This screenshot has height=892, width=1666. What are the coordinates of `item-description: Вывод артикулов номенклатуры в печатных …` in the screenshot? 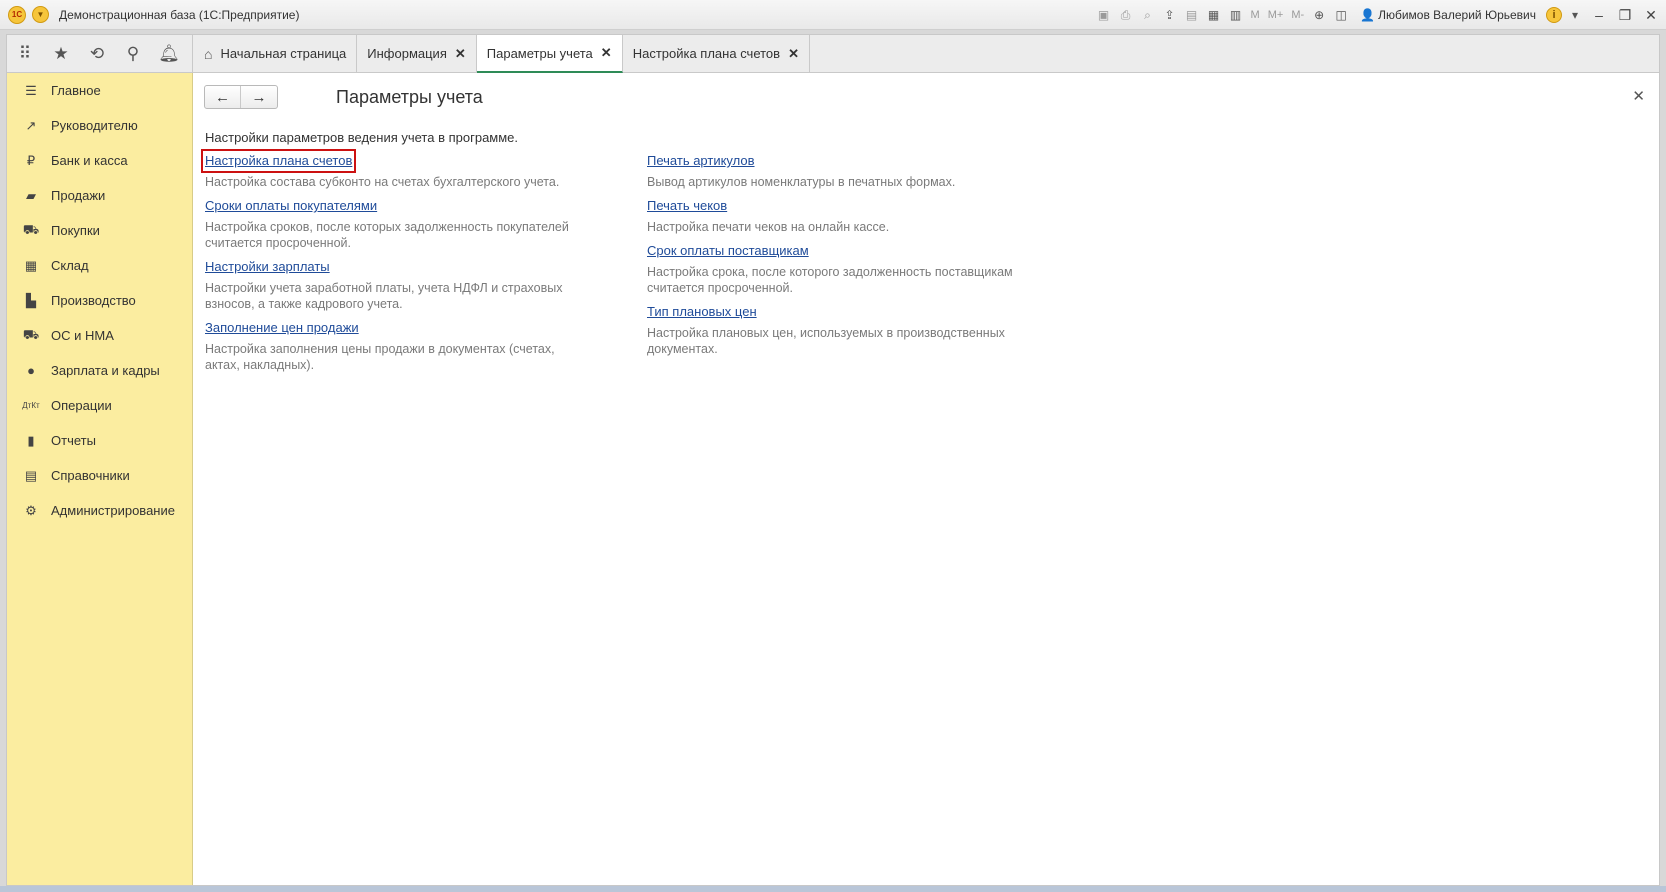 It's located at (801, 182).